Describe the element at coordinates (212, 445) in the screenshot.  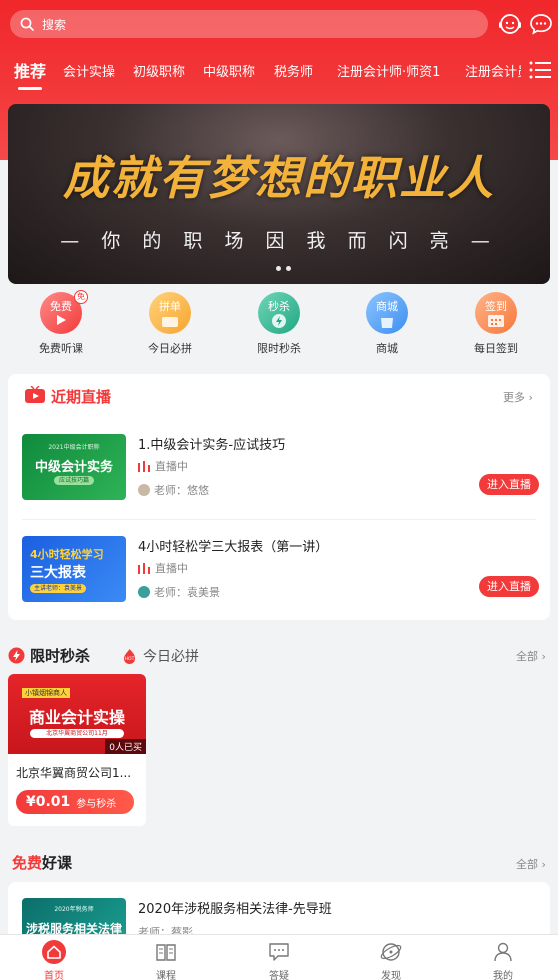
I see `live-course-title: 1.中级会计实务-应试技巧` at that location.